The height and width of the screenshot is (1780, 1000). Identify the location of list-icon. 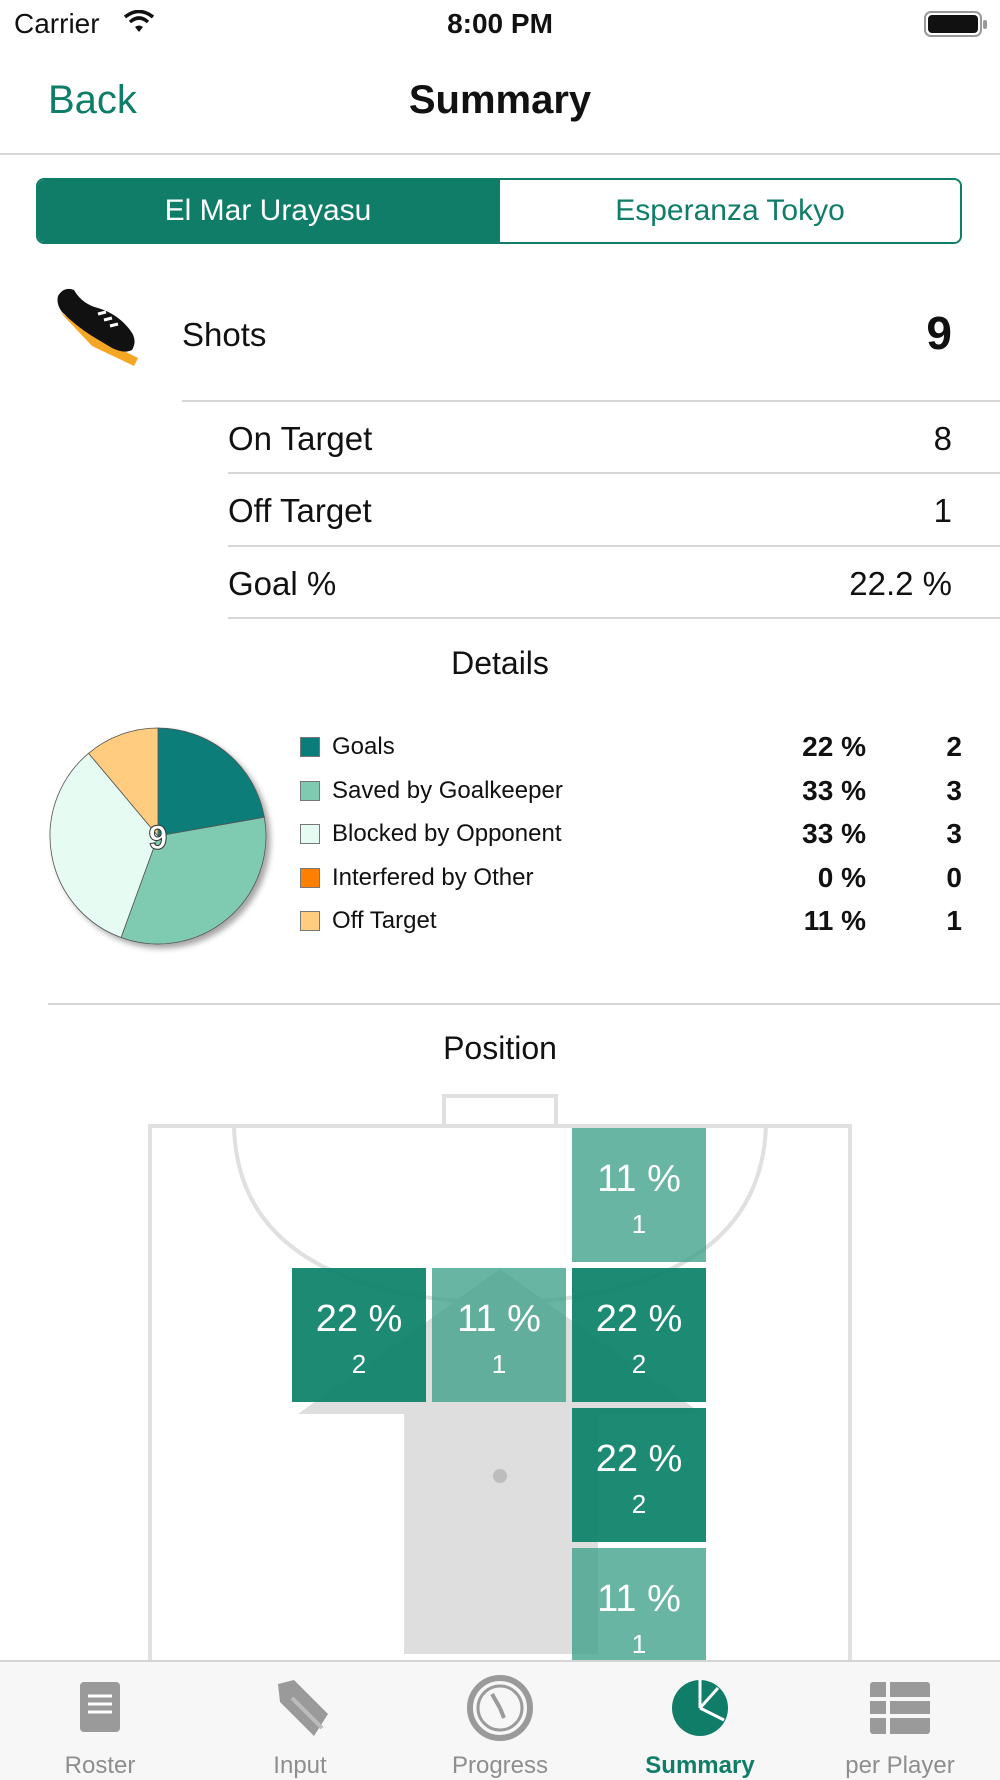
(900, 1708).